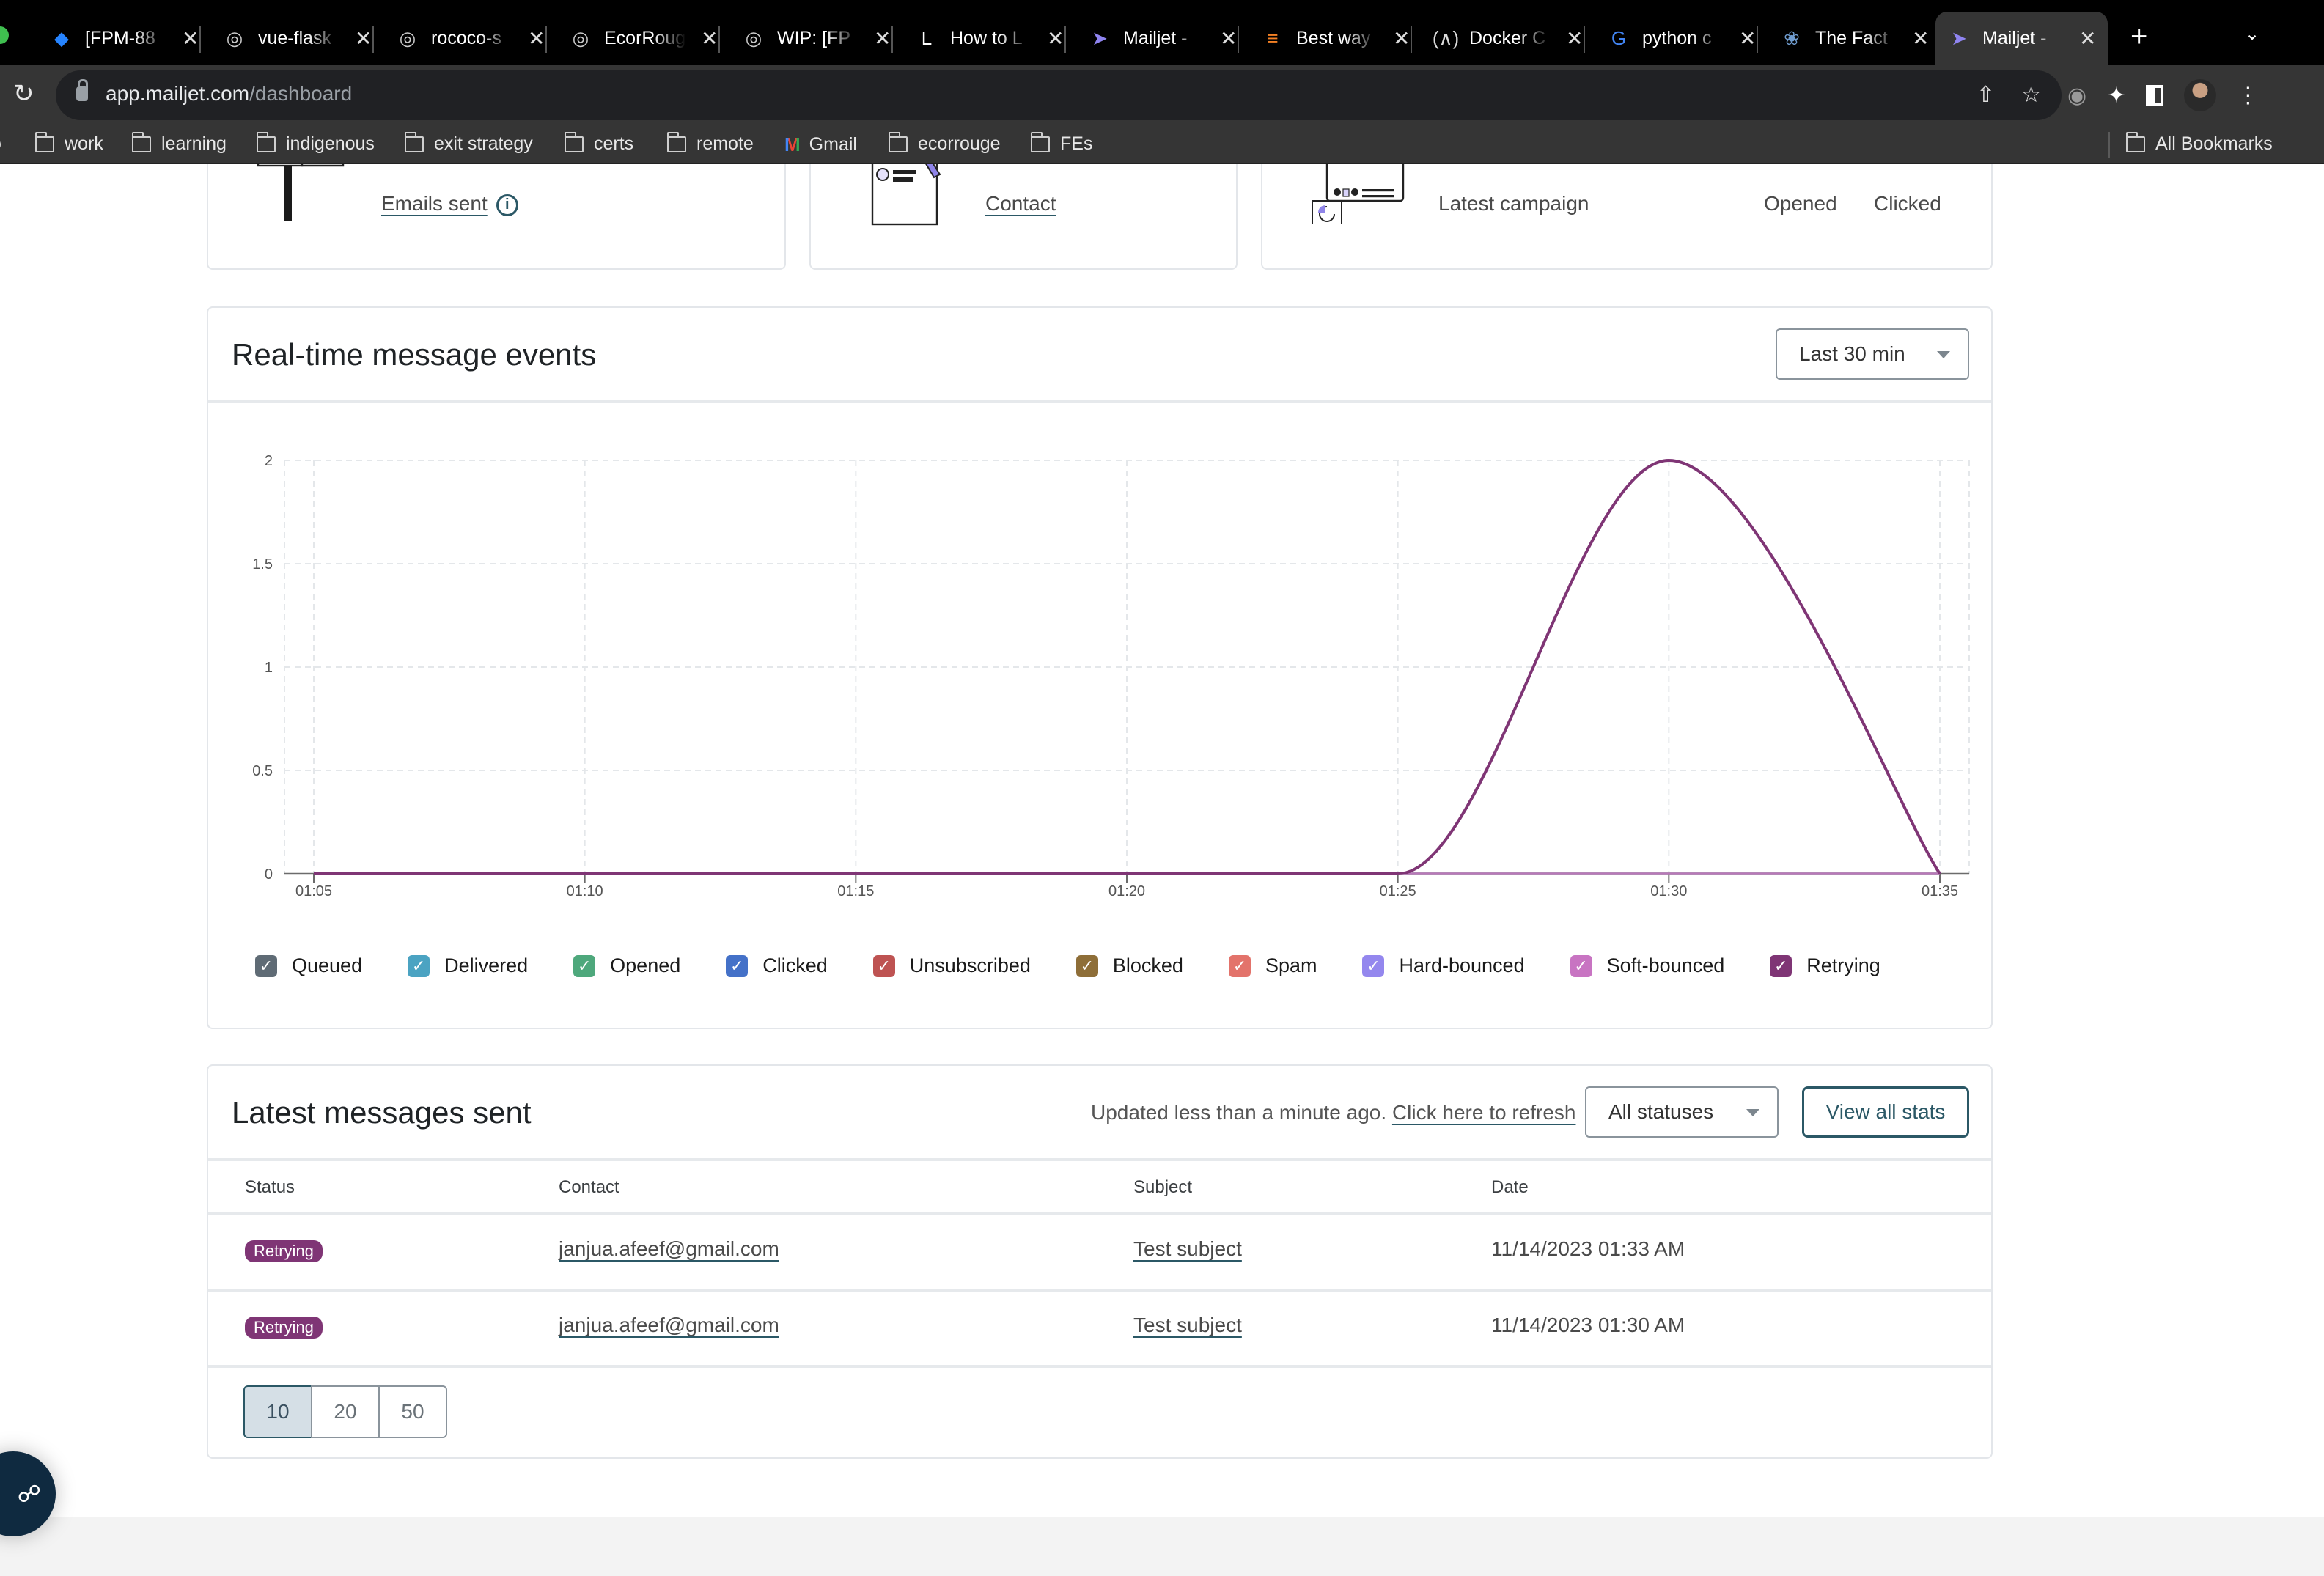  What do you see at coordinates (643, 38) in the screenshot?
I see `browser-tab: ◎ EcorRoug ✕` at bounding box center [643, 38].